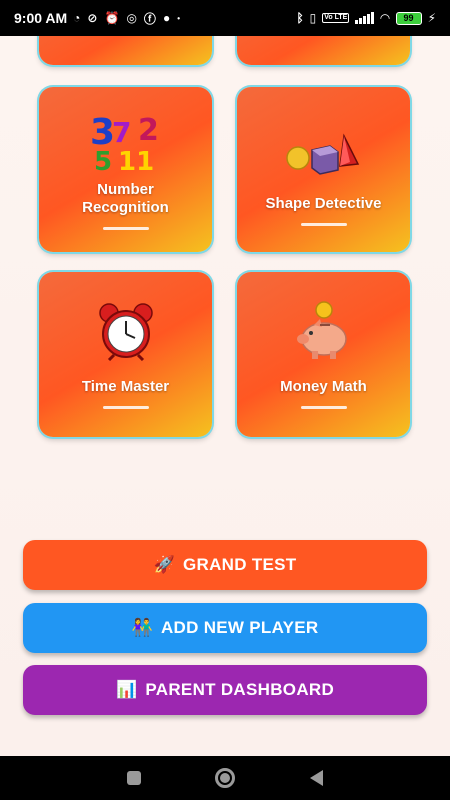  I want to click on system-icons: ᛒ ▯ Vo LTE ◠ 99 ⚡, so click(366, 18).